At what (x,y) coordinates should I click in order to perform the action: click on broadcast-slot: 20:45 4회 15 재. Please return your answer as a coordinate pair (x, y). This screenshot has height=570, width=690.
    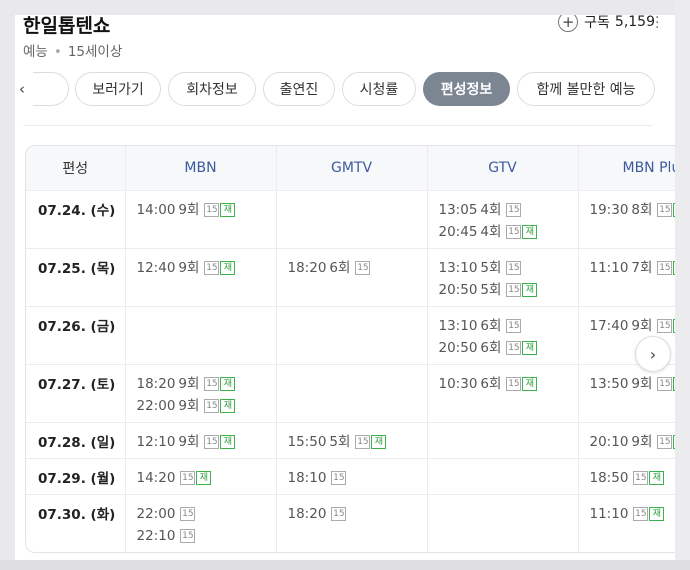
    Looking at the image, I should click on (508, 232).